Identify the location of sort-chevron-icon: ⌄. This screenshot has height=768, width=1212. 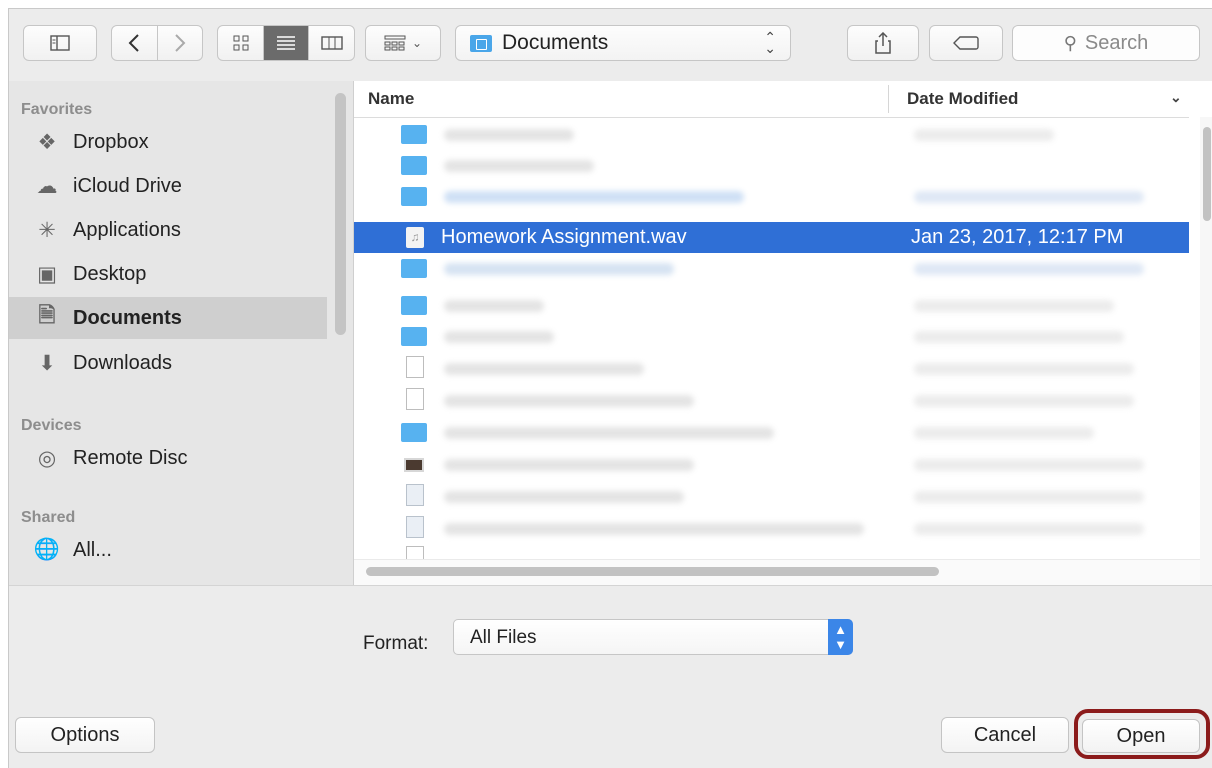
(1176, 97).